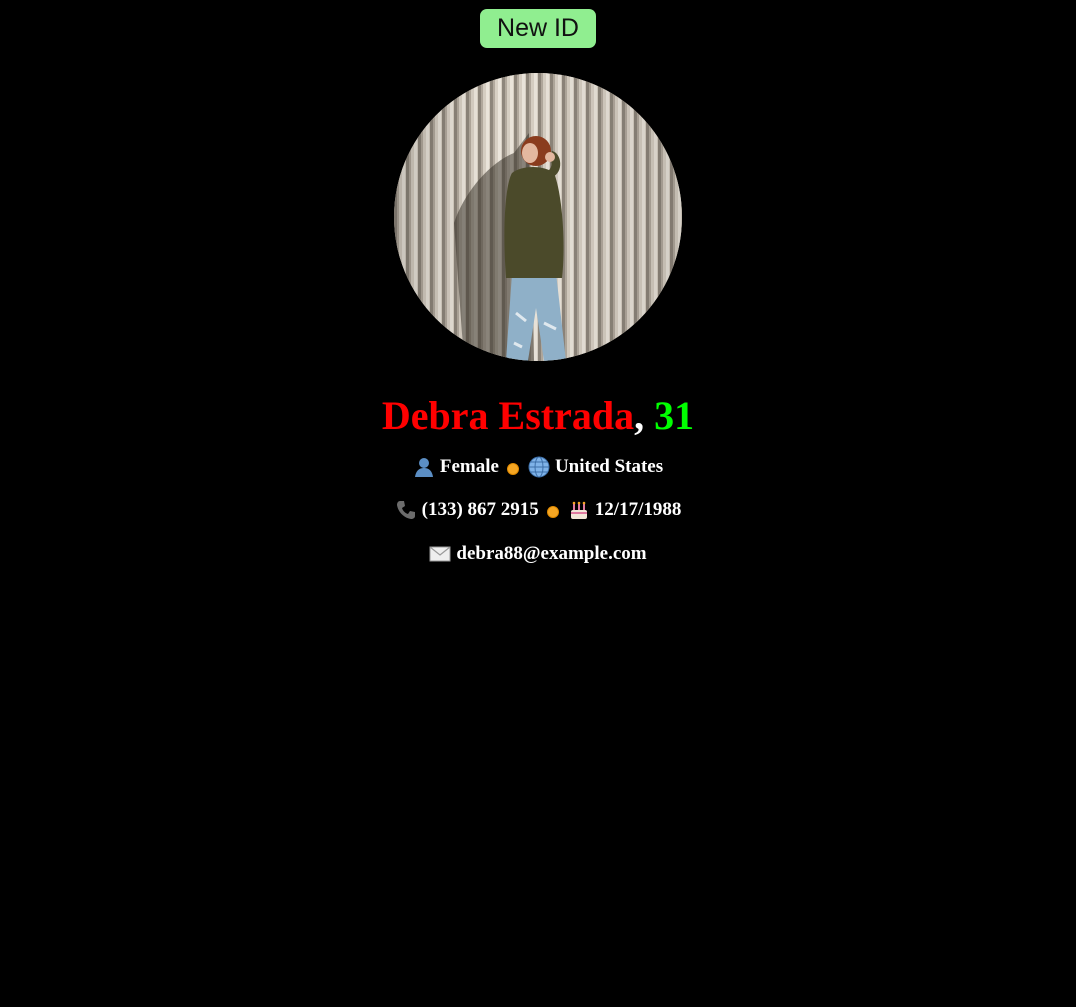 This screenshot has height=1007, width=1076. Describe the element at coordinates (609, 466) in the screenshot. I see `country-text: United States` at that location.